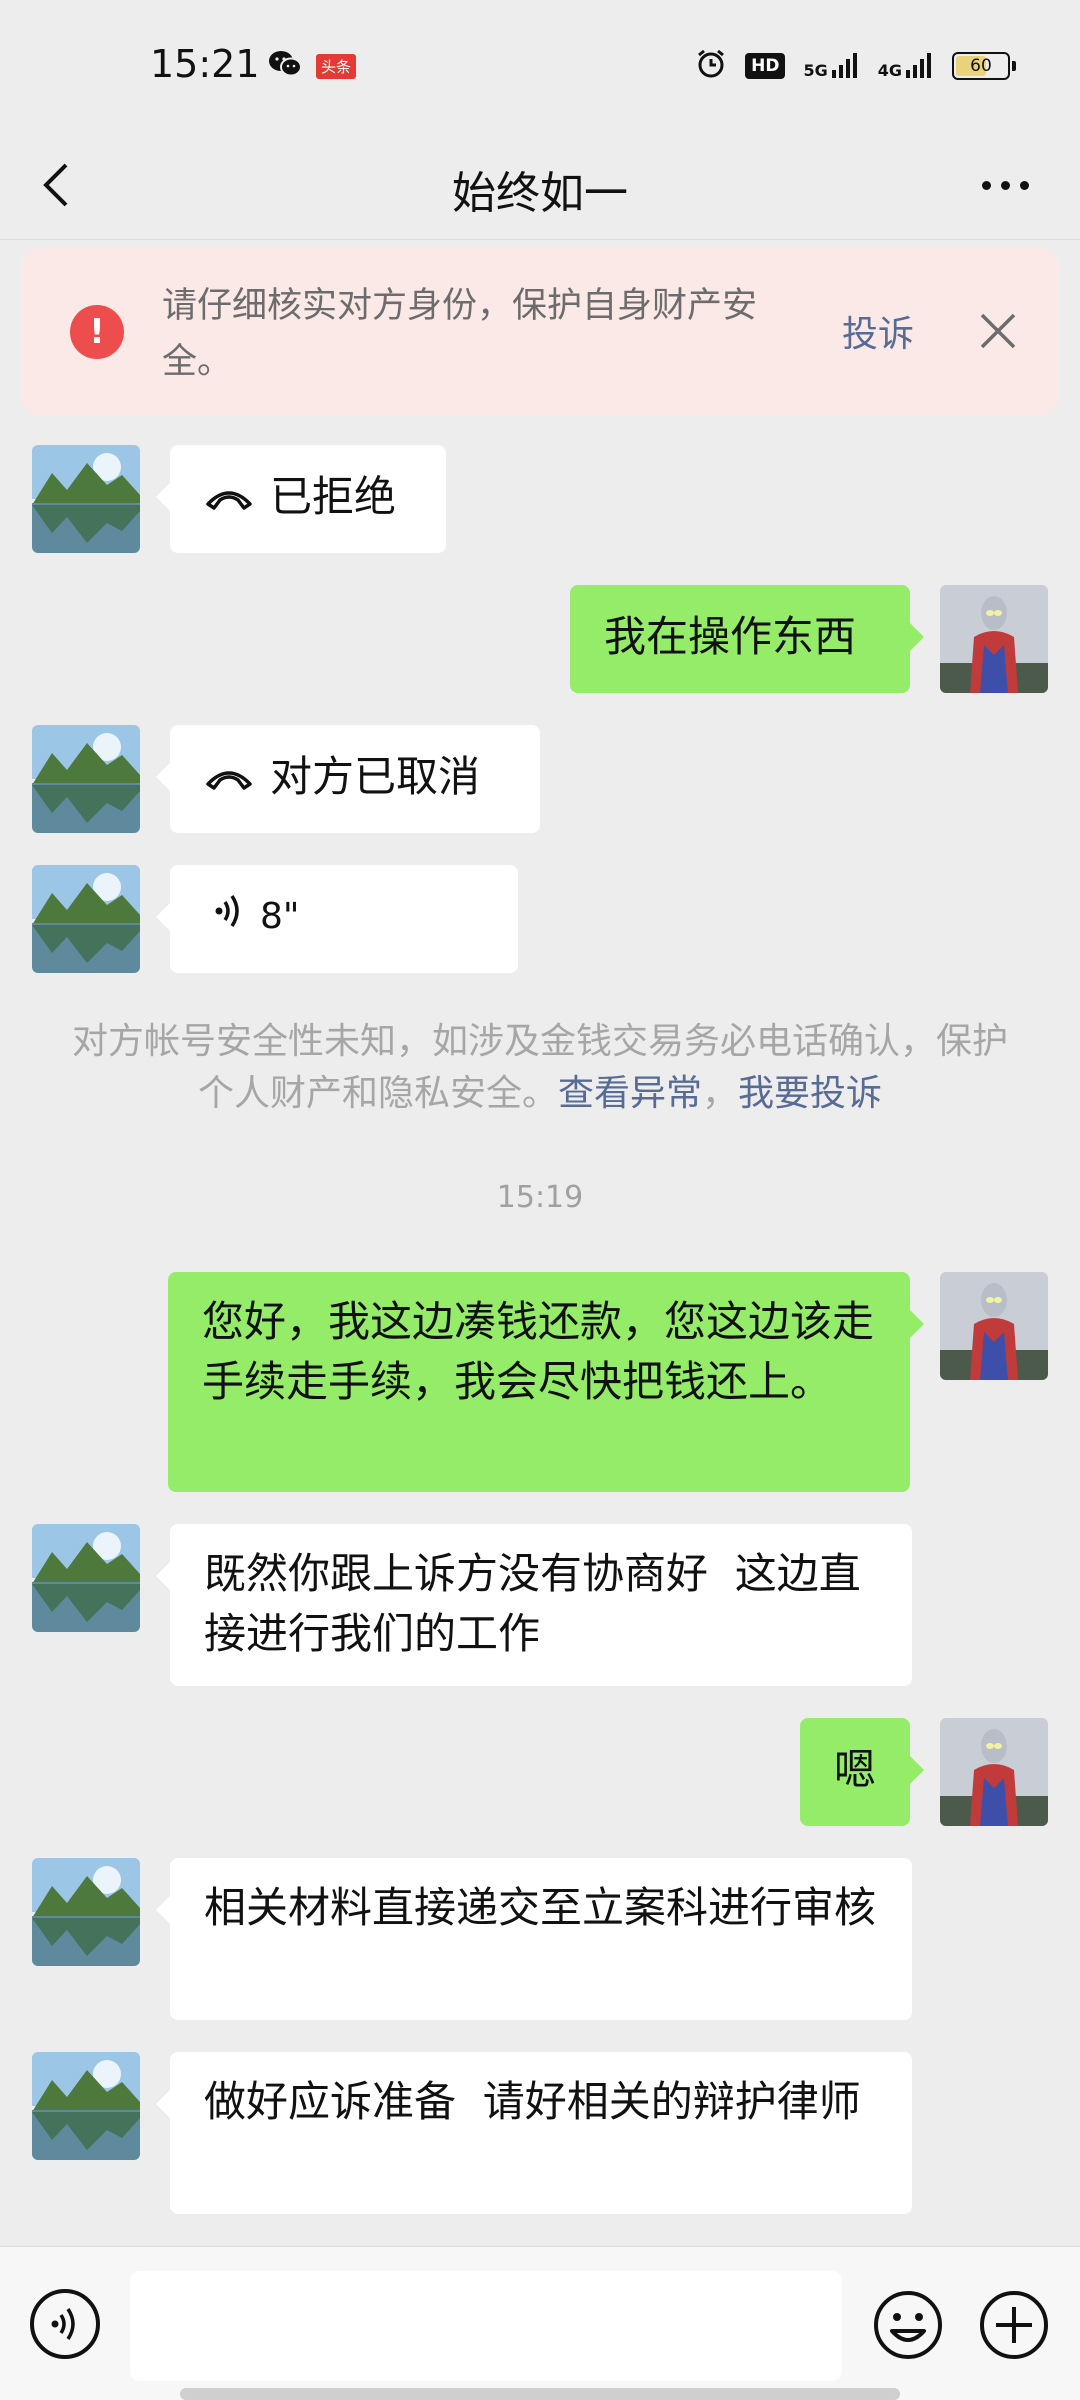 The width and height of the screenshot is (1080, 2400). I want to click on close-icon, so click(998, 331).